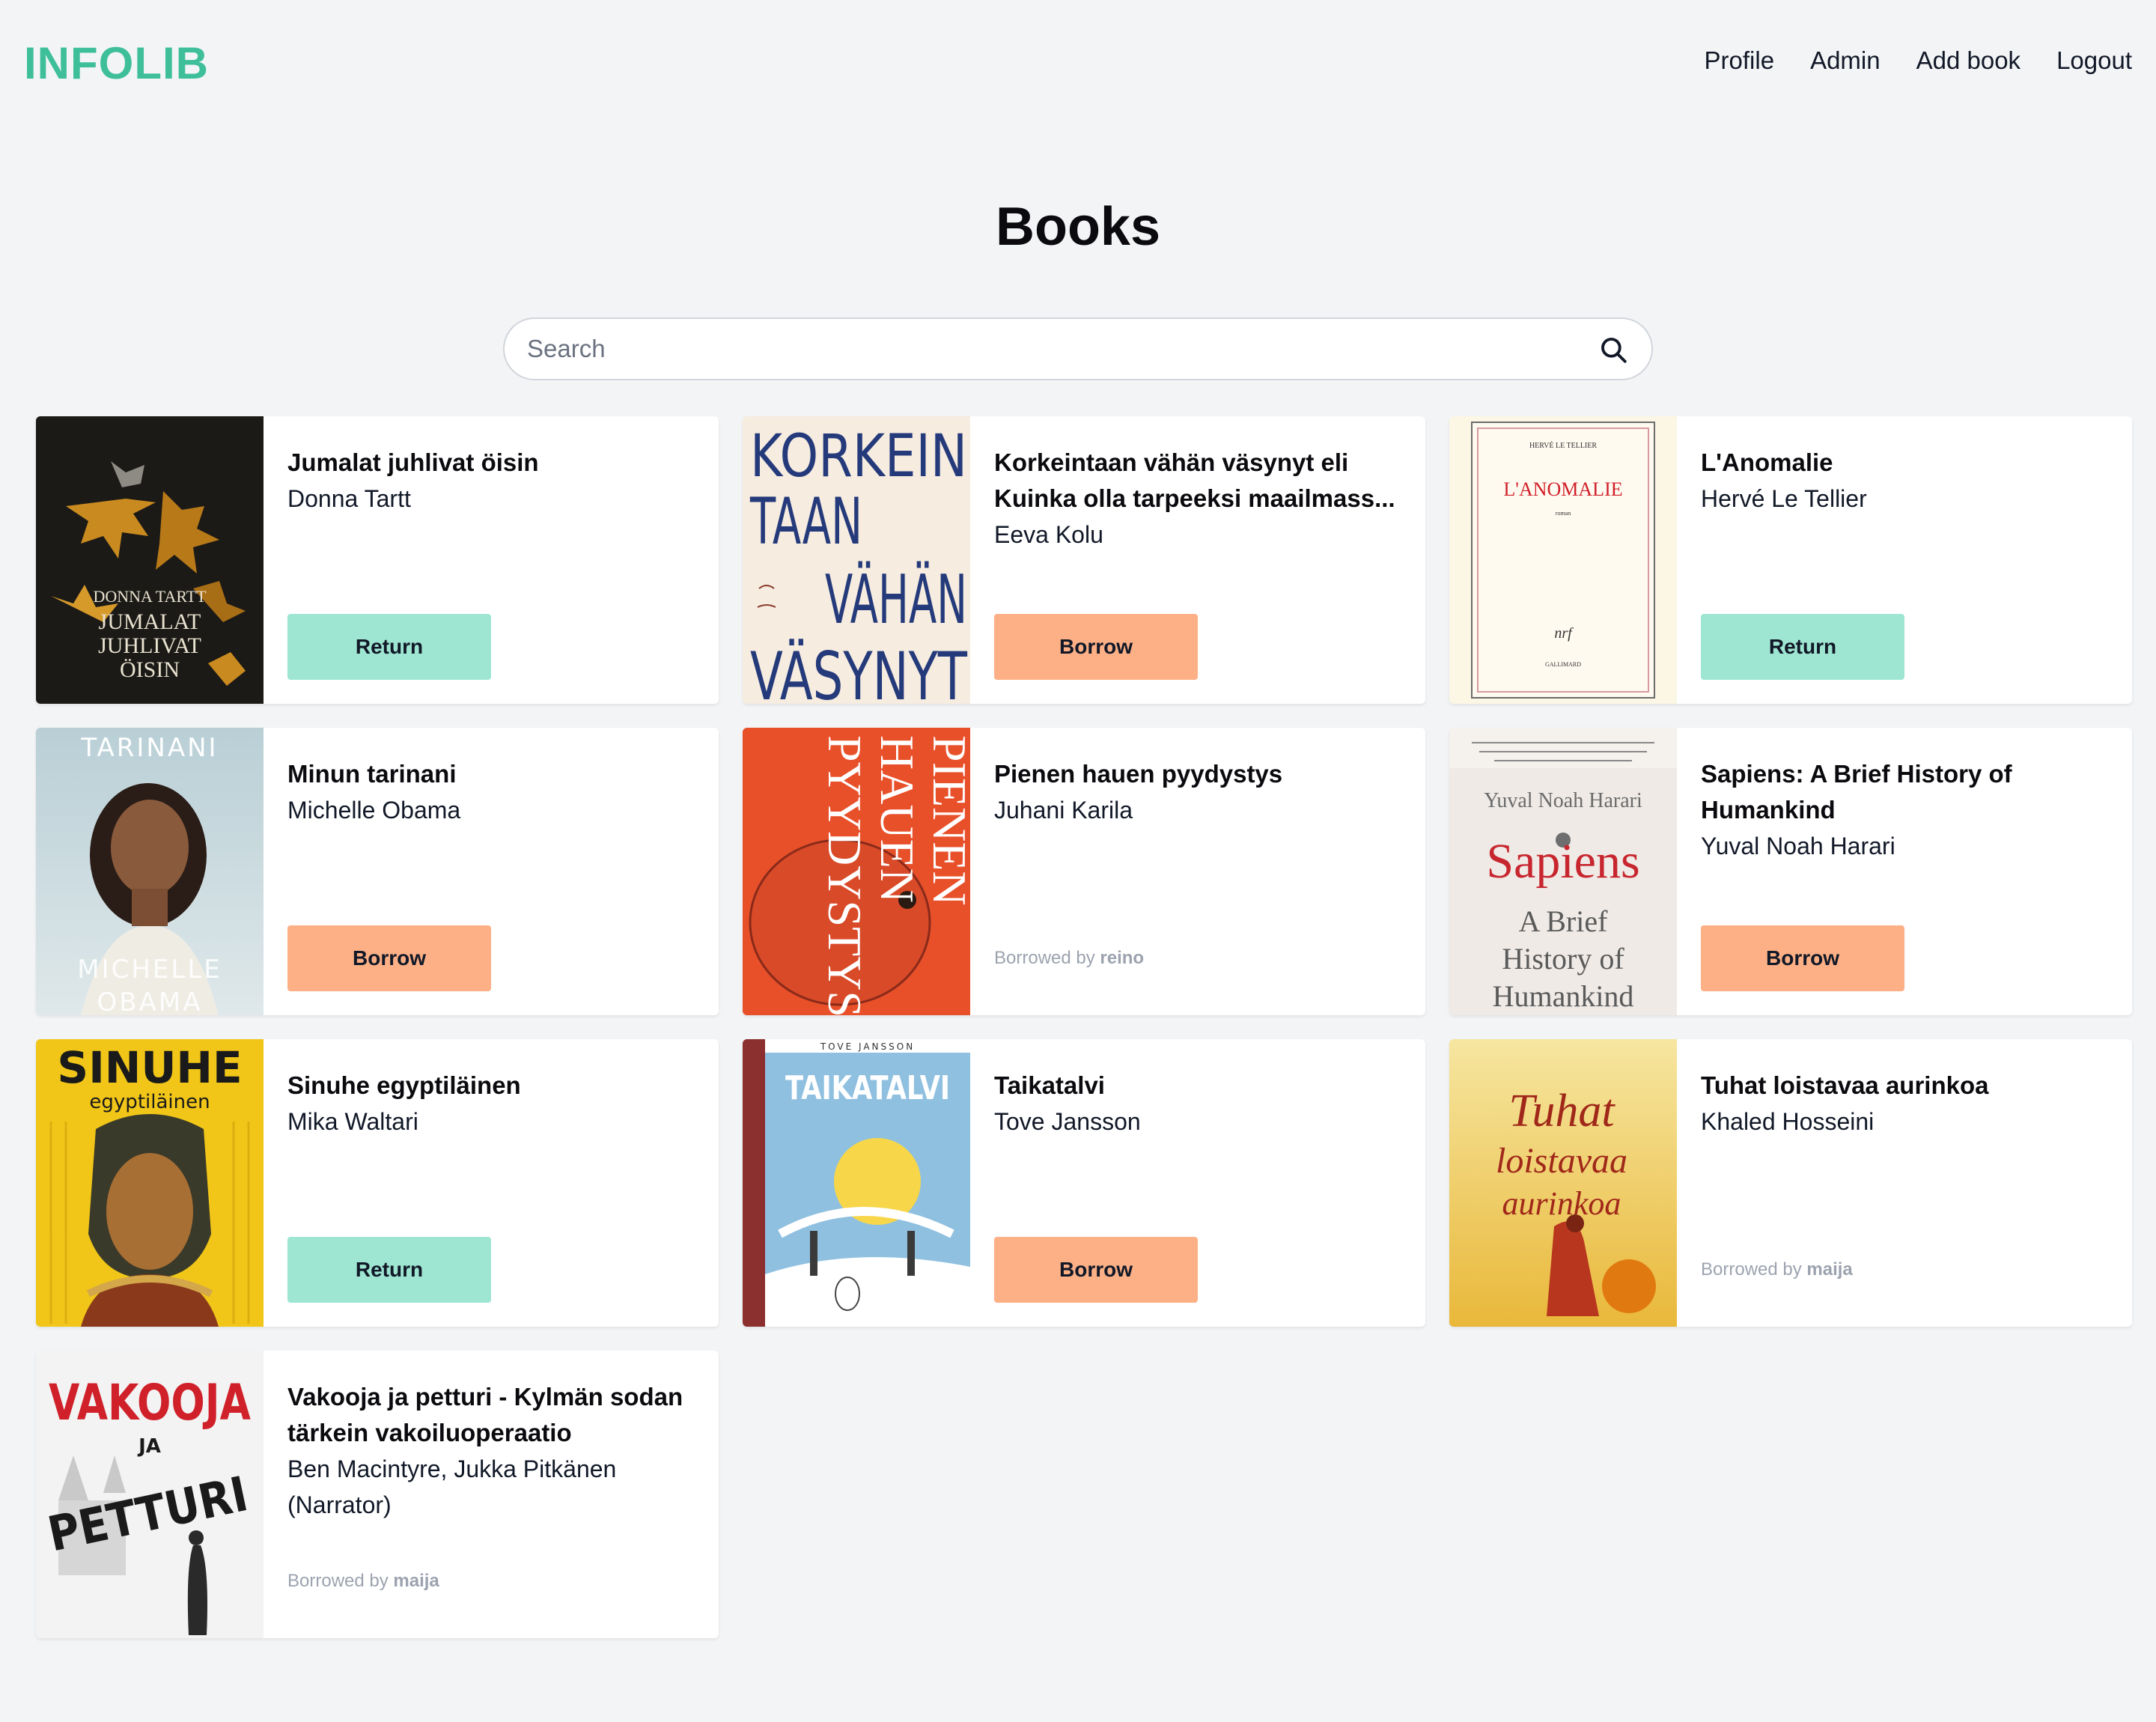 The height and width of the screenshot is (1722, 2156). What do you see at coordinates (1122, 958) in the screenshot?
I see `borrower-name: reino` at bounding box center [1122, 958].